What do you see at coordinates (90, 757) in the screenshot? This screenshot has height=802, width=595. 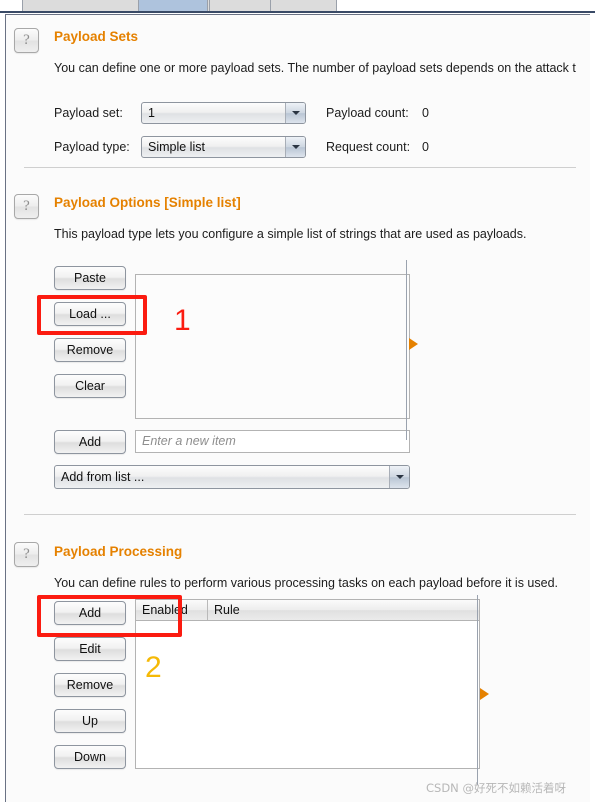 I see `move-rule-down-button: Down` at bounding box center [90, 757].